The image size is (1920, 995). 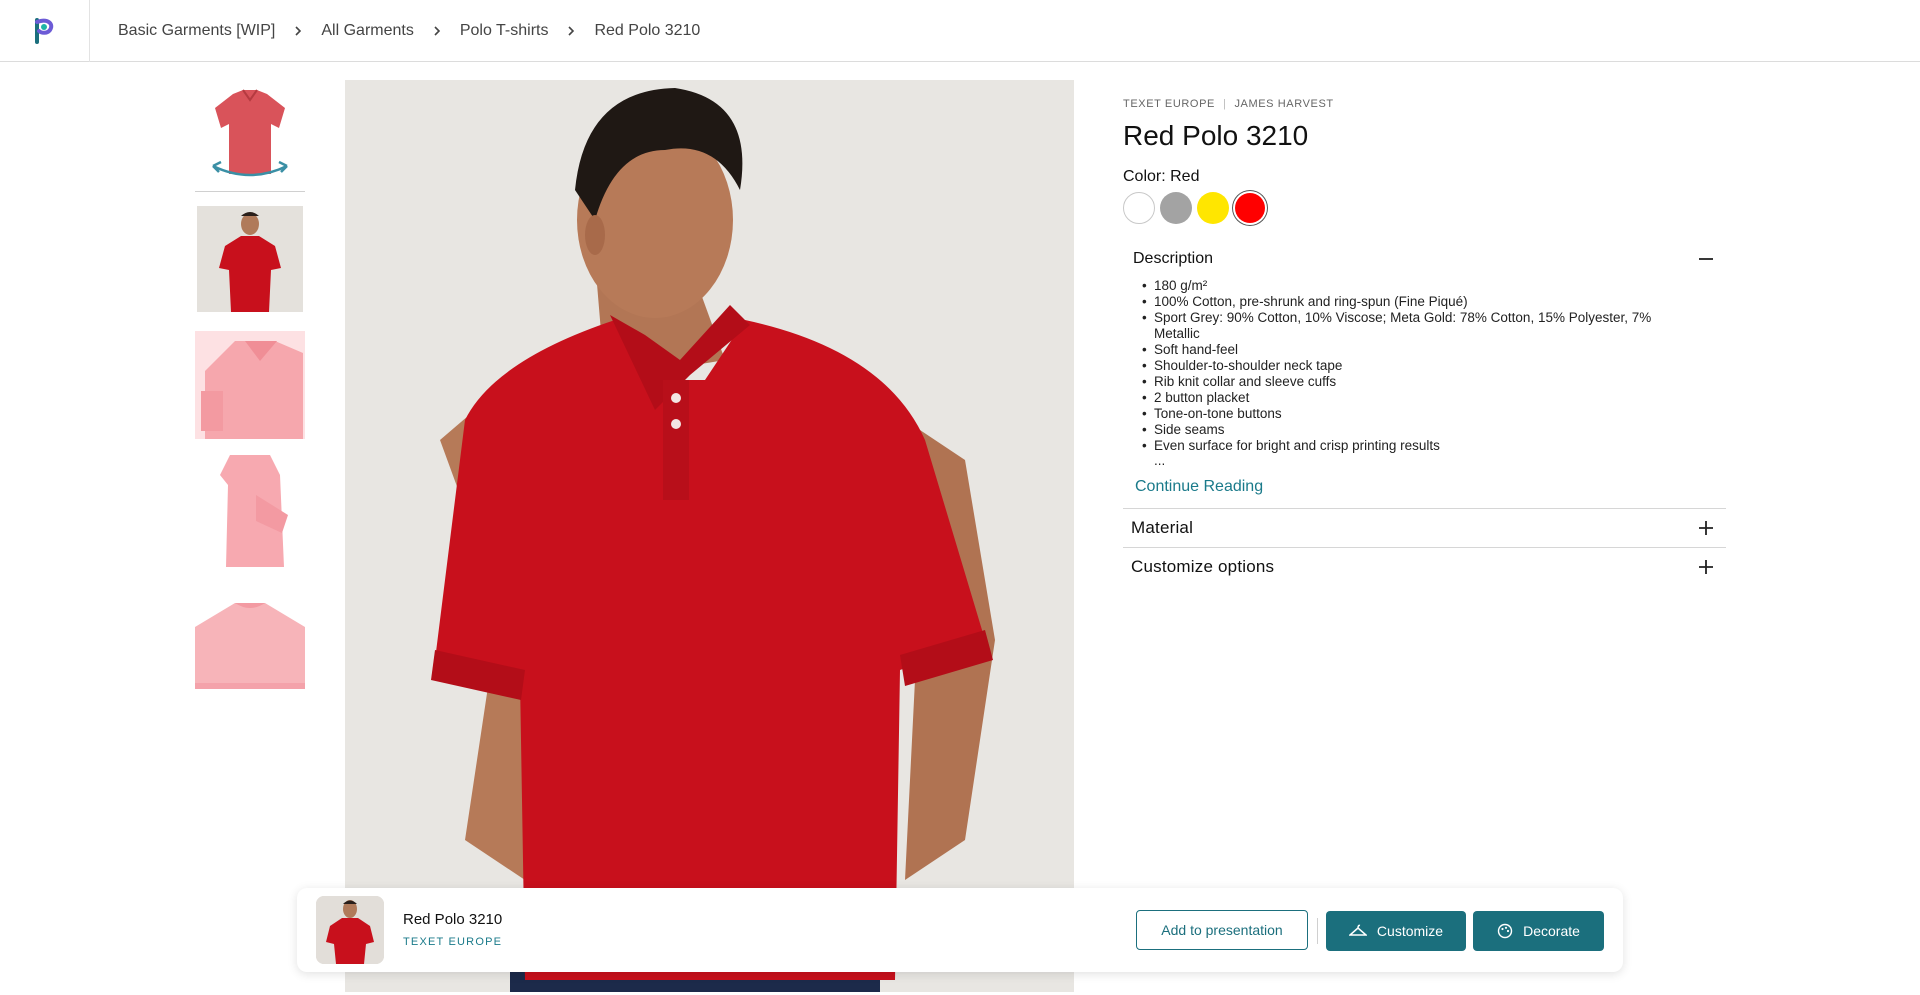 What do you see at coordinates (1424, 527) in the screenshot?
I see `material-accordion-header: Material` at bounding box center [1424, 527].